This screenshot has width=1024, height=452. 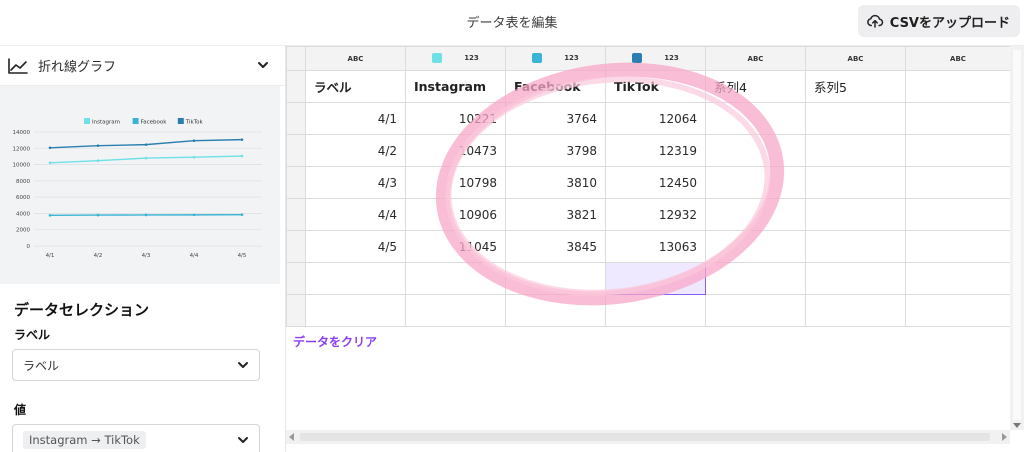 I want to click on upload-csv-button: CSVをアップロード, so click(x=938, y=21).